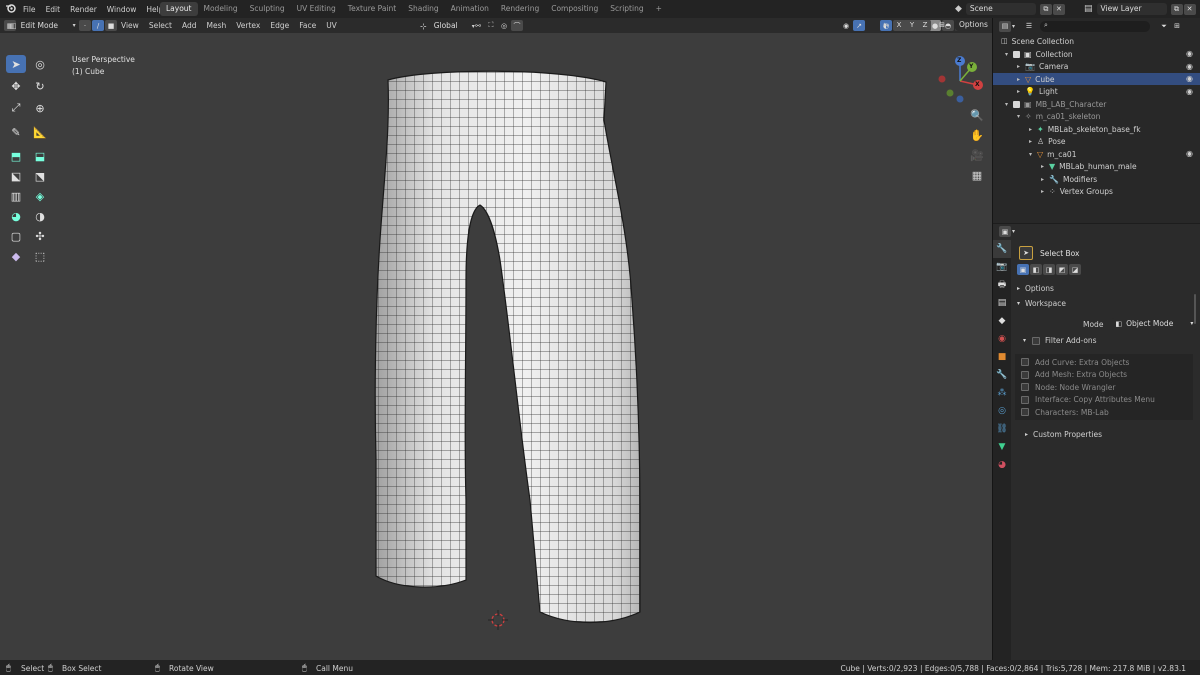 This screenshot has width=1200, height=675. What do you see at coordinates (1189, 9) in the screenshot?
I see `view-layer-close-icon: ✕` at bounding box center [1189, 9].